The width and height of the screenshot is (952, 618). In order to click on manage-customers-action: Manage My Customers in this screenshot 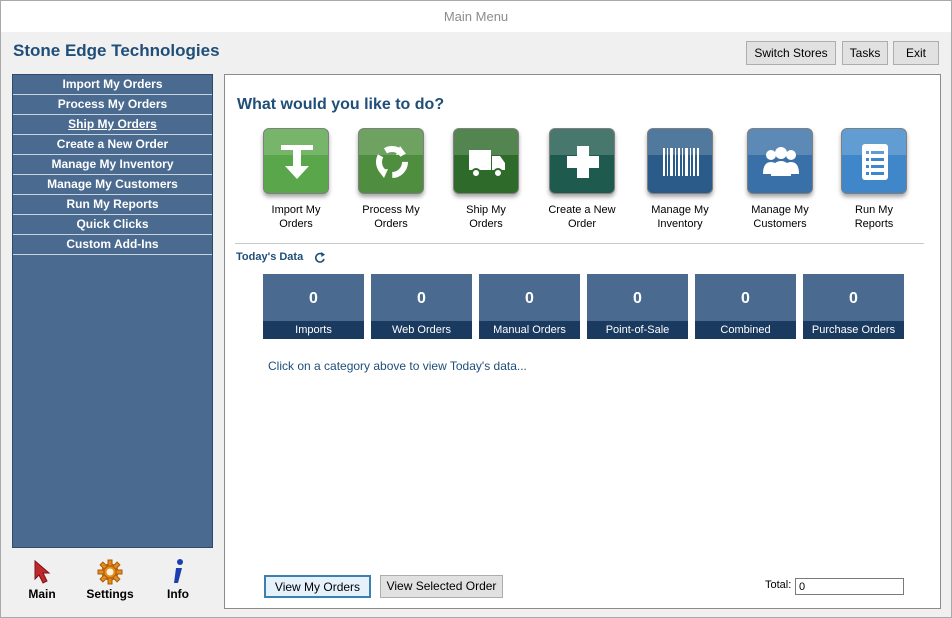, I will do `click(780, 179)`.